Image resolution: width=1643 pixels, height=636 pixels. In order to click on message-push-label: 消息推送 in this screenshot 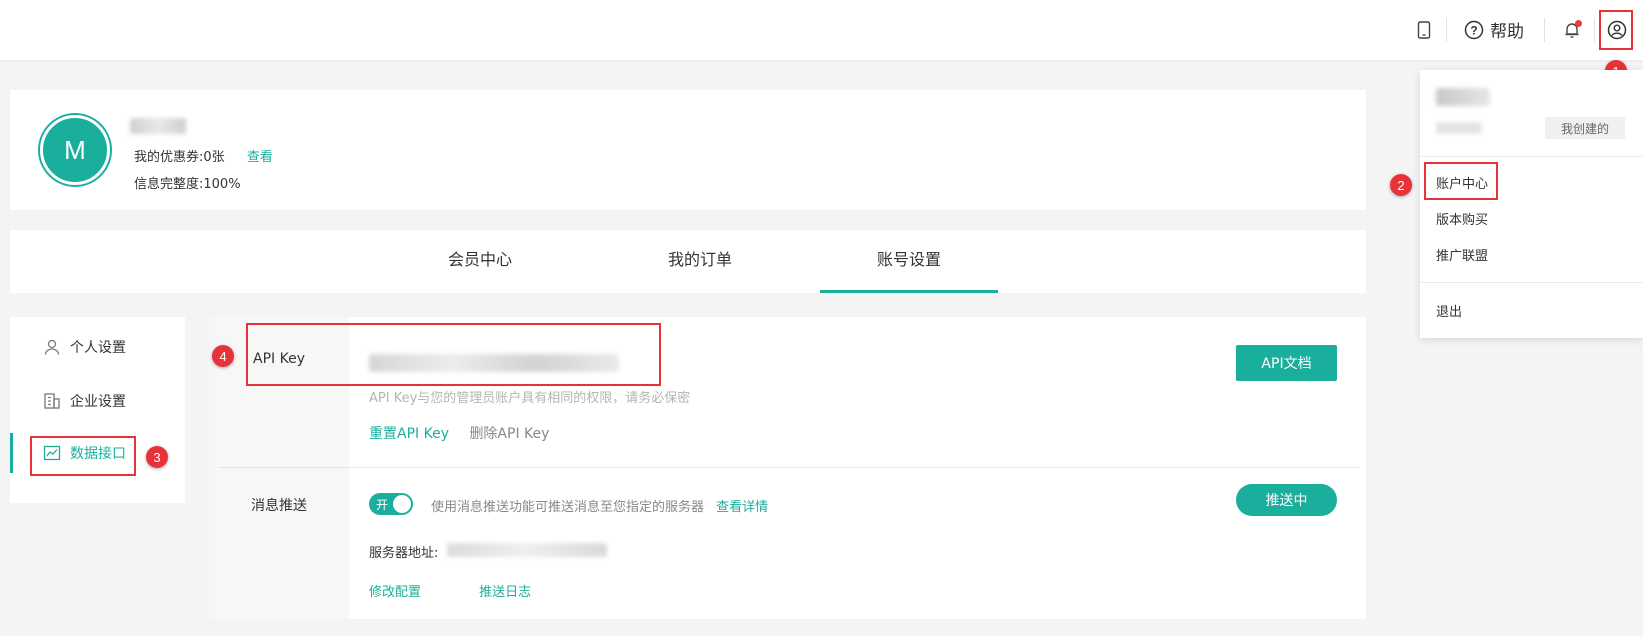, I will do `click(279, 506)`.